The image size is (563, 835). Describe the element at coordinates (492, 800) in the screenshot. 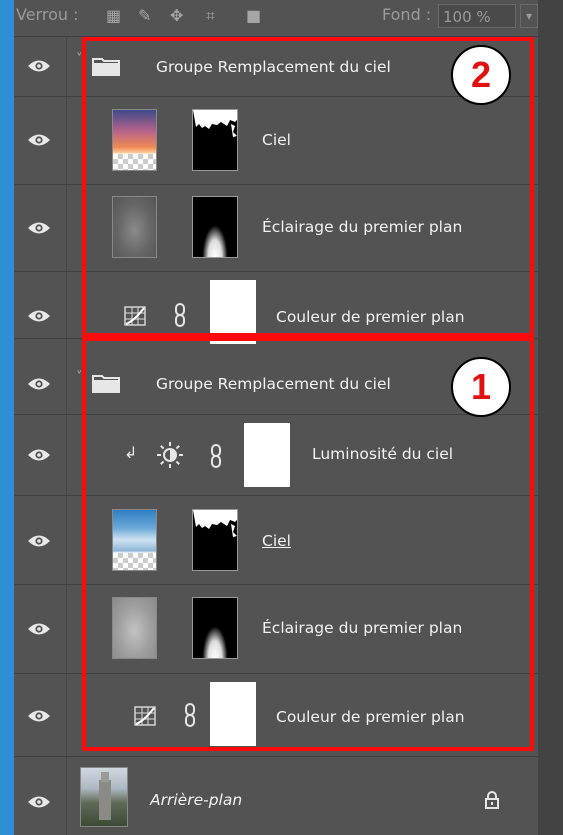

I see `lock-icon` at that location.